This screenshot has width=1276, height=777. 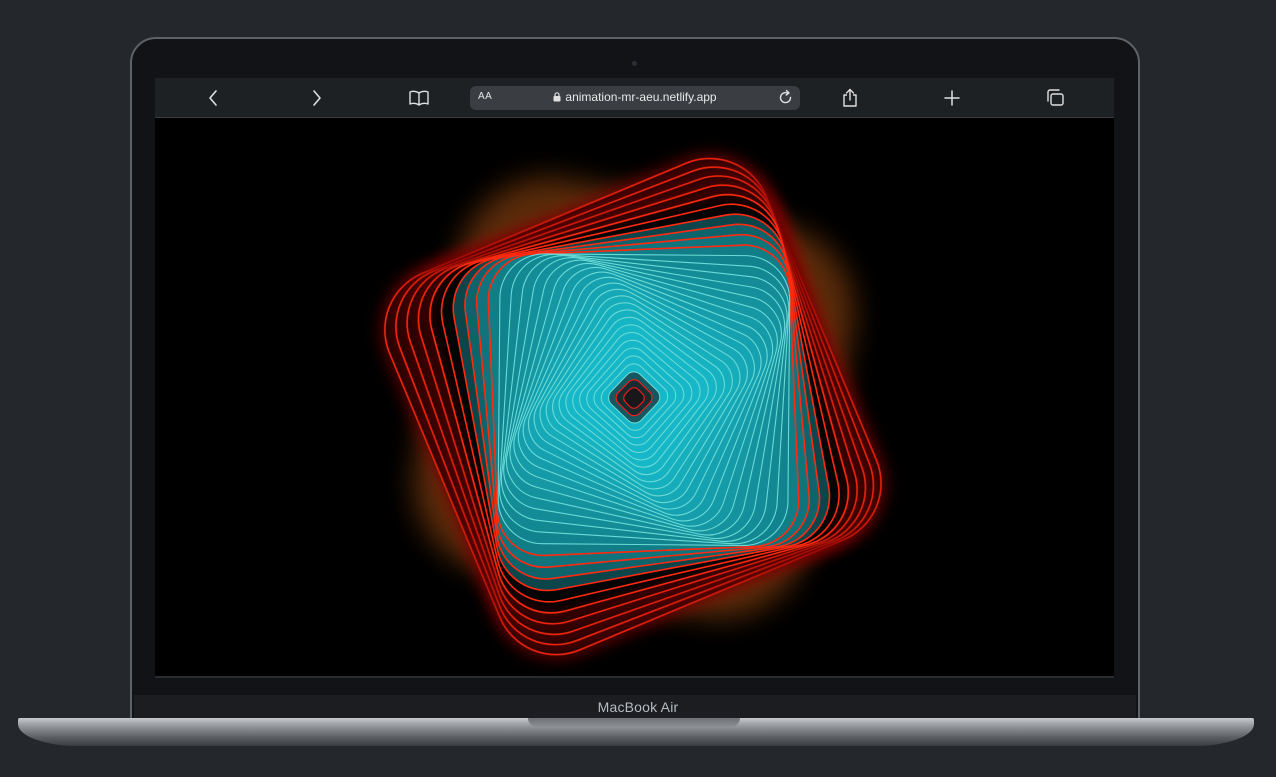 What do you see at coordinates (785, 96) in the screenshot?
I see `reload-icon` at bounding box center [785, 96].